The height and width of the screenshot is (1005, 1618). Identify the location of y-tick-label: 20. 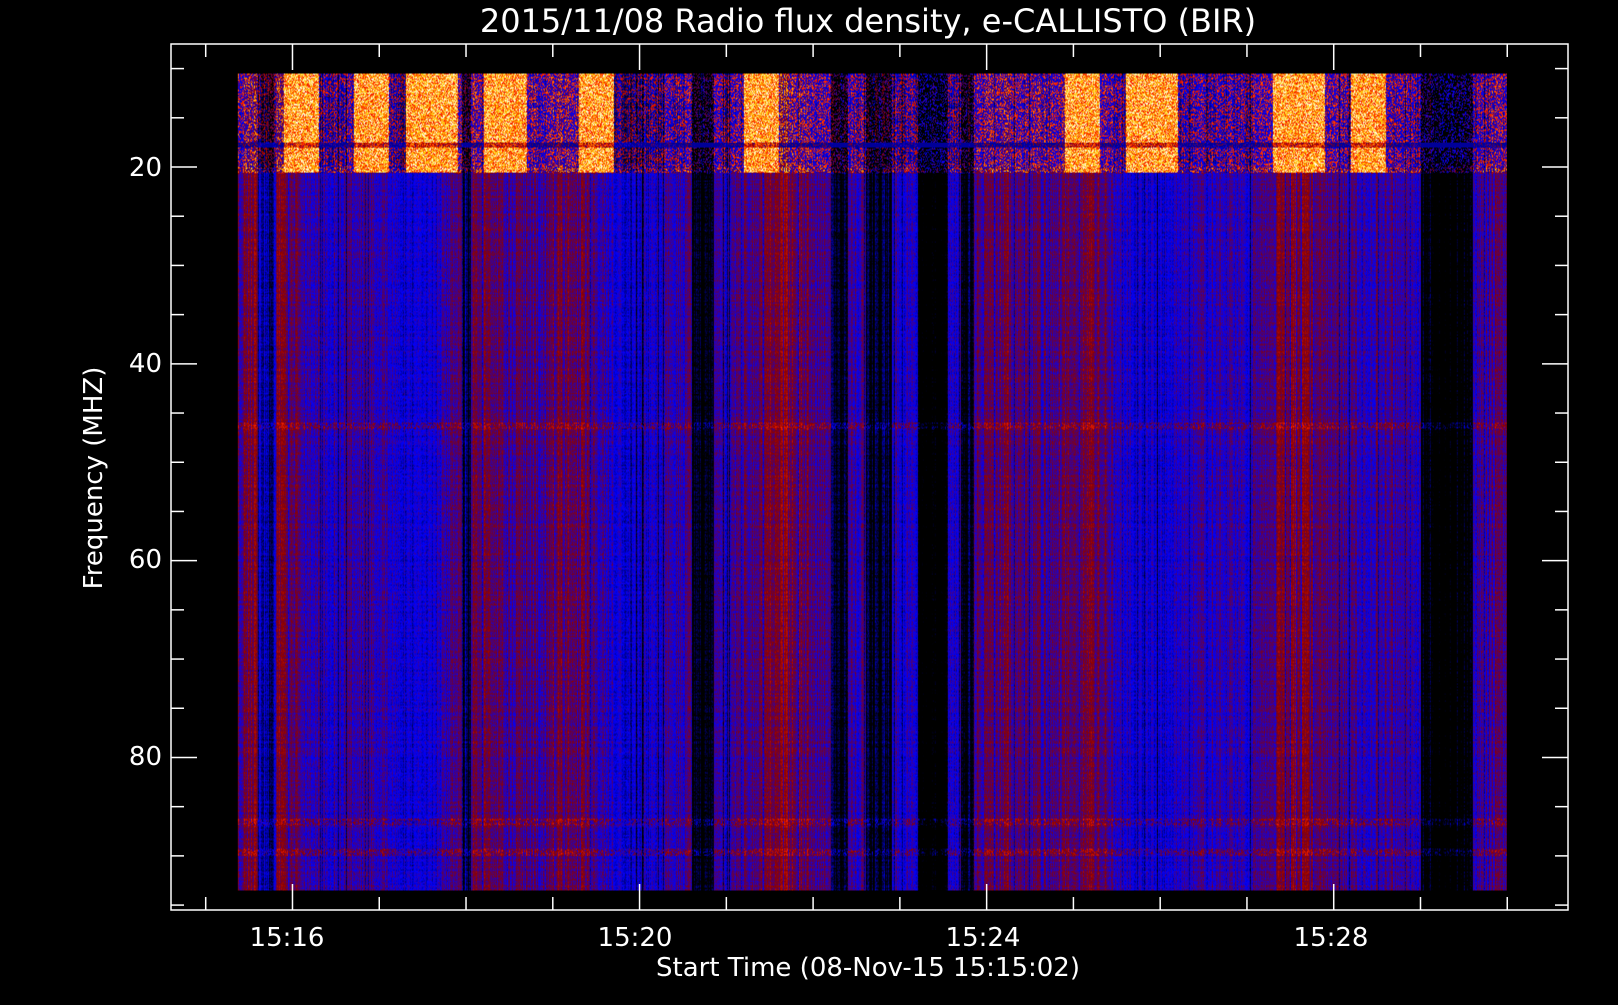
(145, 168).